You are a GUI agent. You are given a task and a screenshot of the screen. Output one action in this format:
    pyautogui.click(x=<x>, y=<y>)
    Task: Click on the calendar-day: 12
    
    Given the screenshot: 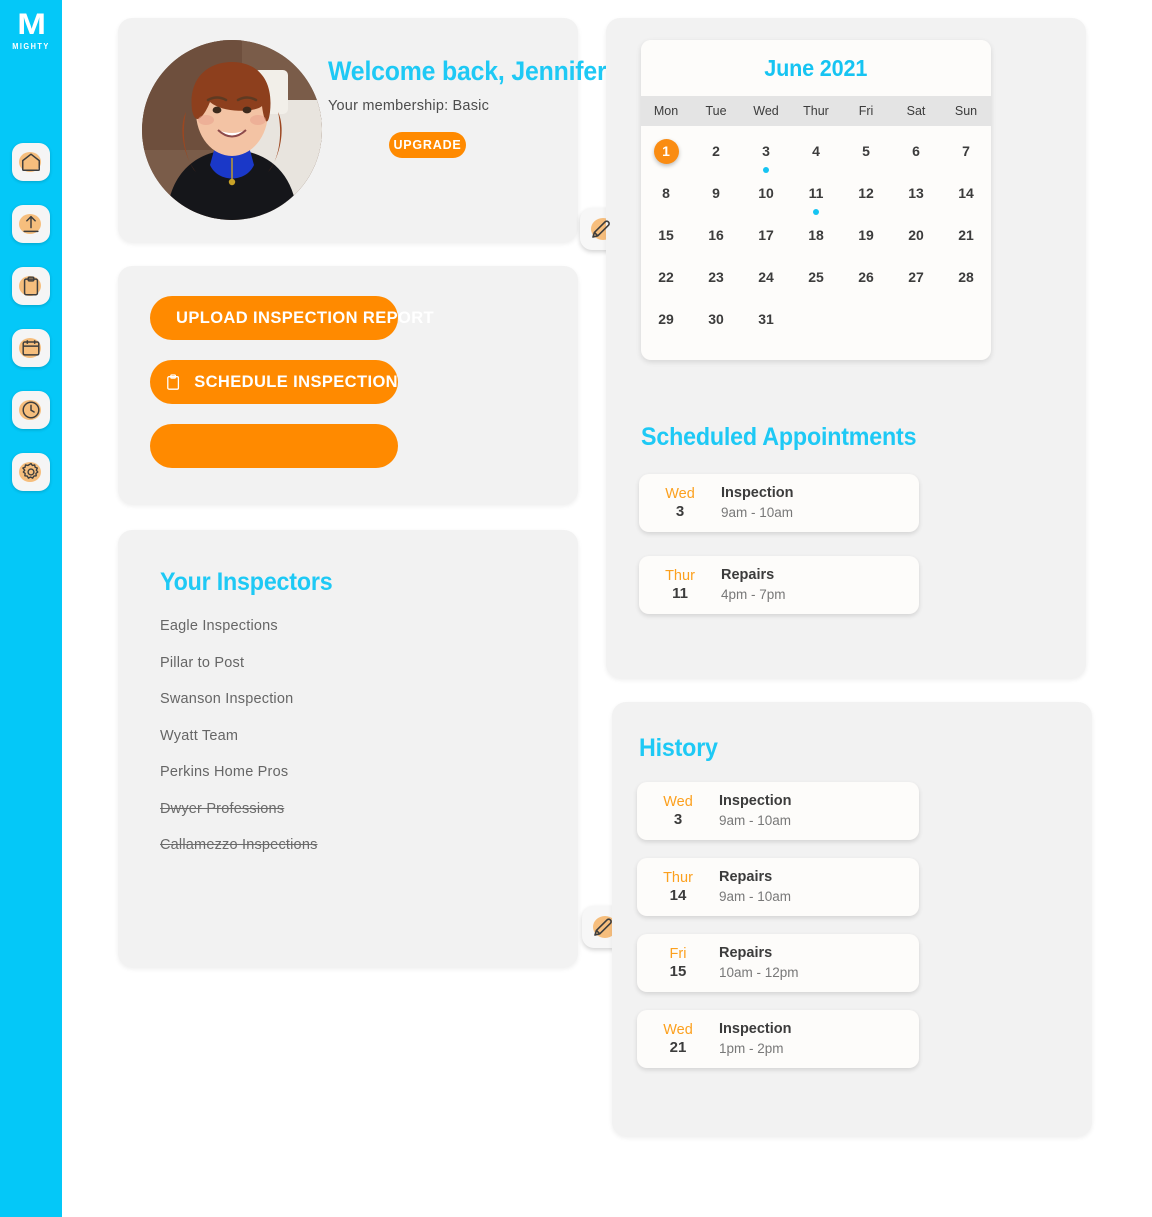 What is the action you would take?
    pyautogui.click(x=866, y=197)
    